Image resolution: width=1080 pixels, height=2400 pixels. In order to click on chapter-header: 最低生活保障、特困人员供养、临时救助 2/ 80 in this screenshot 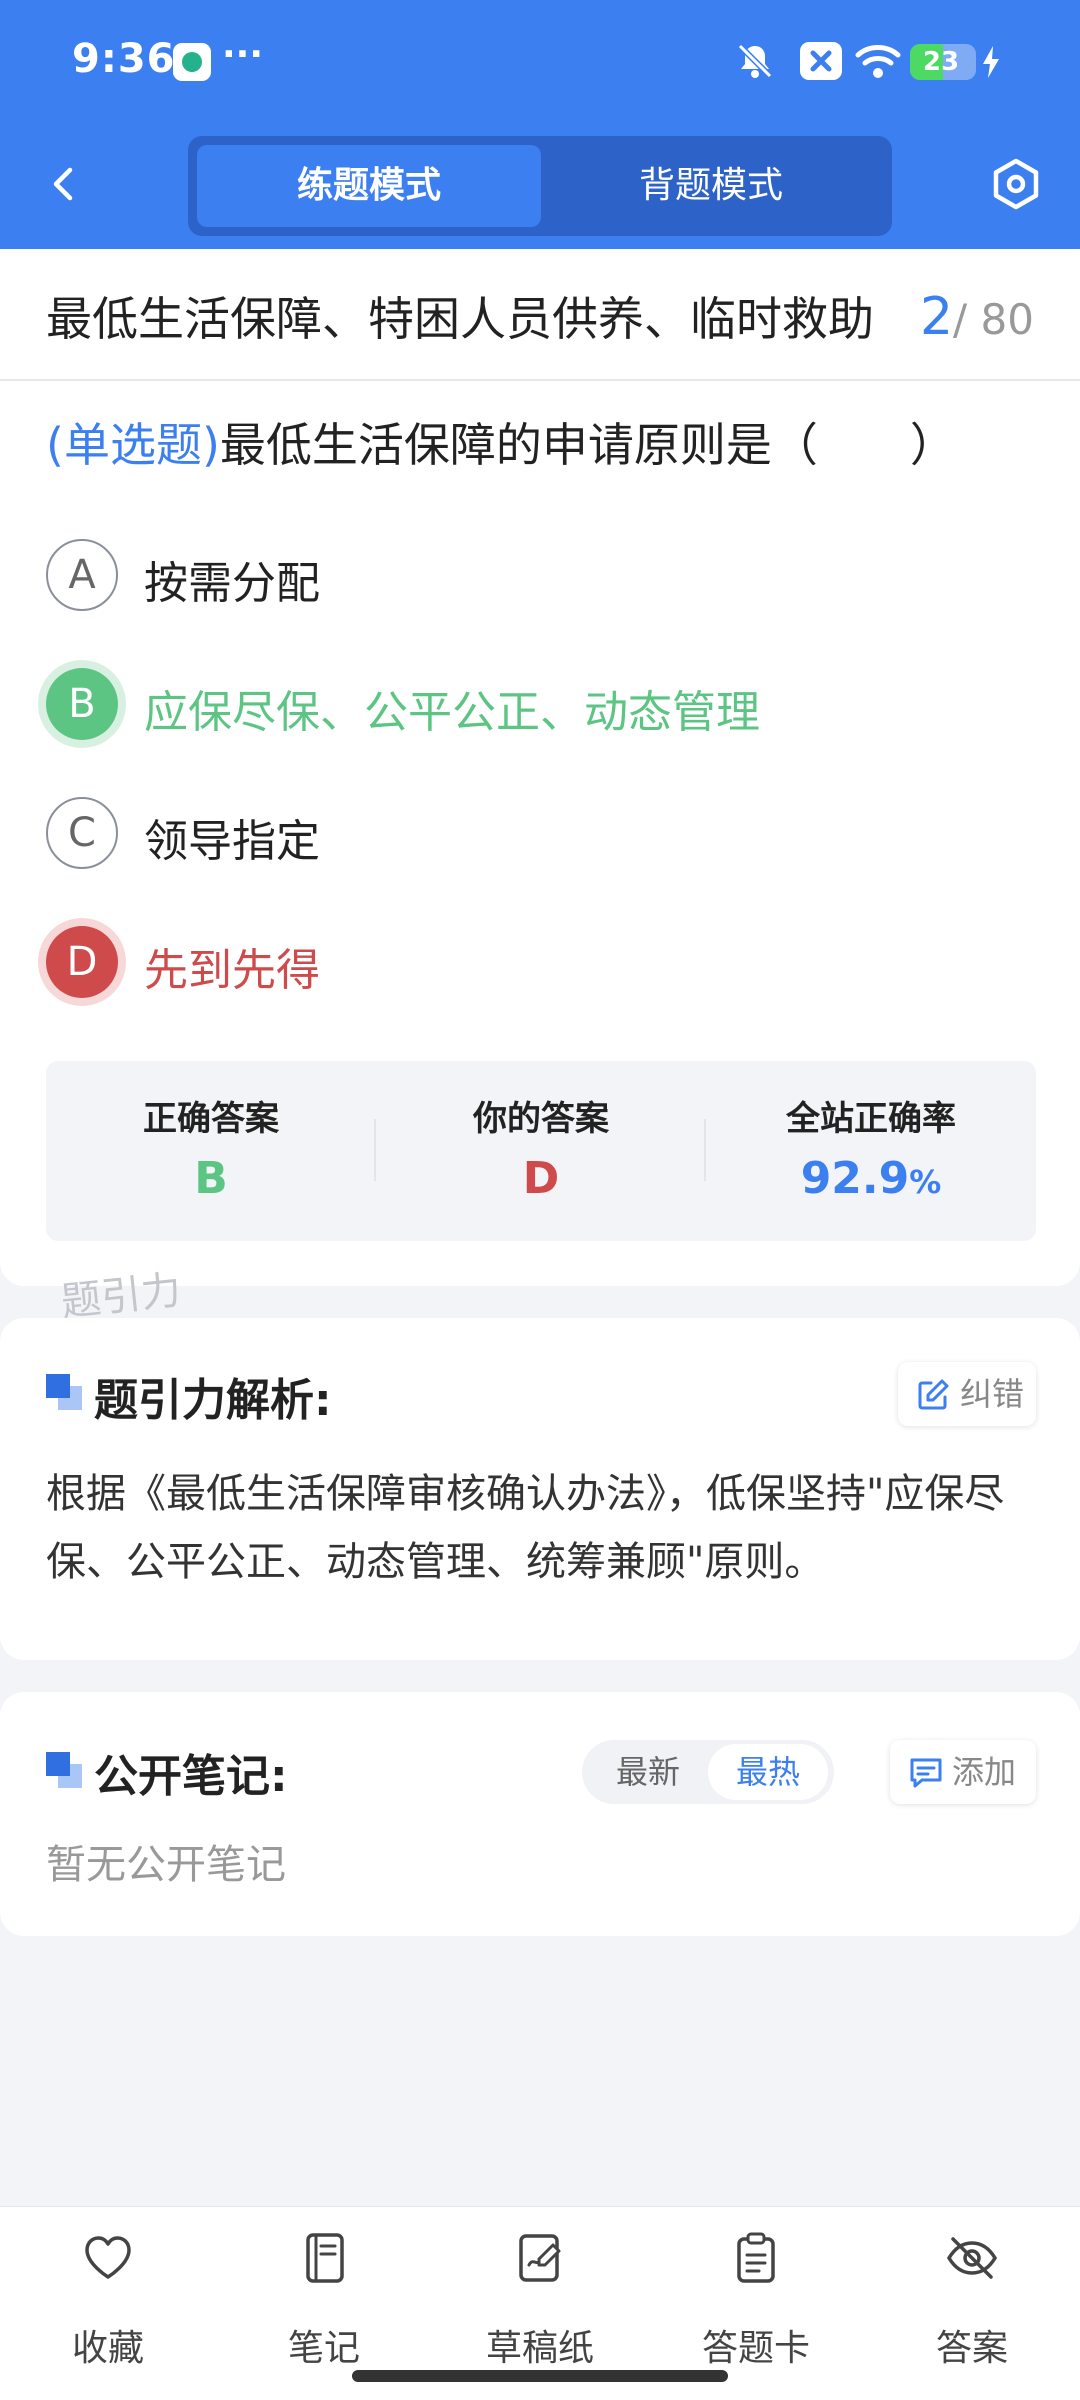, I will do `click(540, 315)`.